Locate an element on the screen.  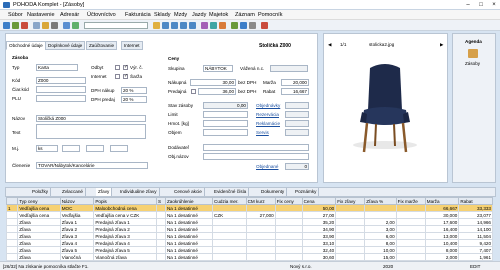
table-cell: 10,400 is located at coordinates (442, 243).